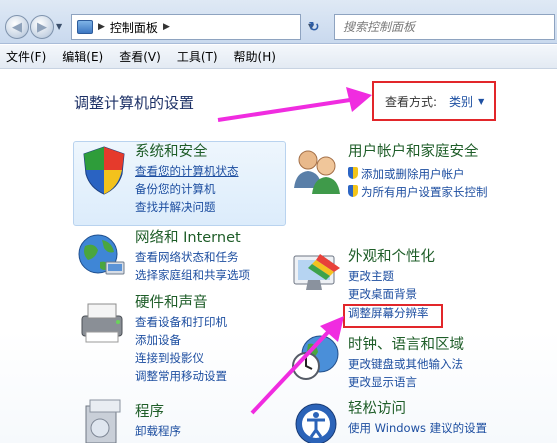 The height and width of the screenshot is (443, 557). I want to click on arrow-to-resolution-icon, so click(291, 371).